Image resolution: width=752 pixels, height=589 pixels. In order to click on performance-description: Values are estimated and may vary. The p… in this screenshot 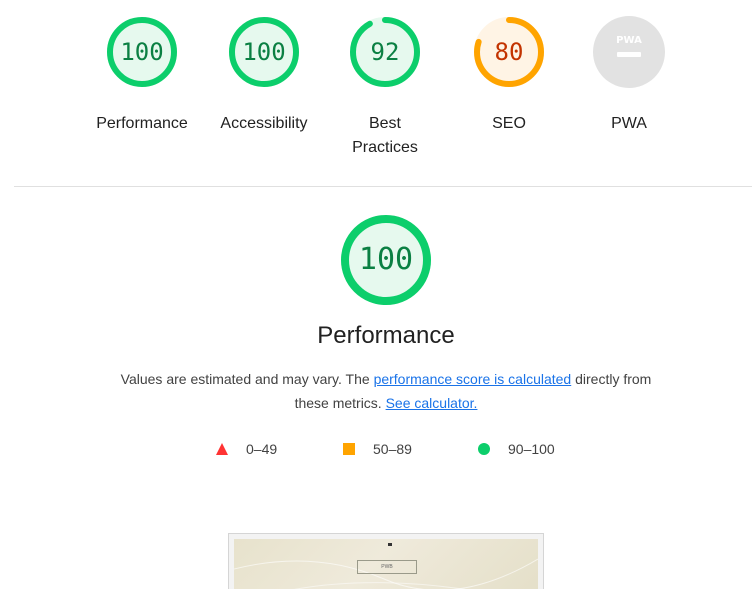, I will do `click(386, 391)`.